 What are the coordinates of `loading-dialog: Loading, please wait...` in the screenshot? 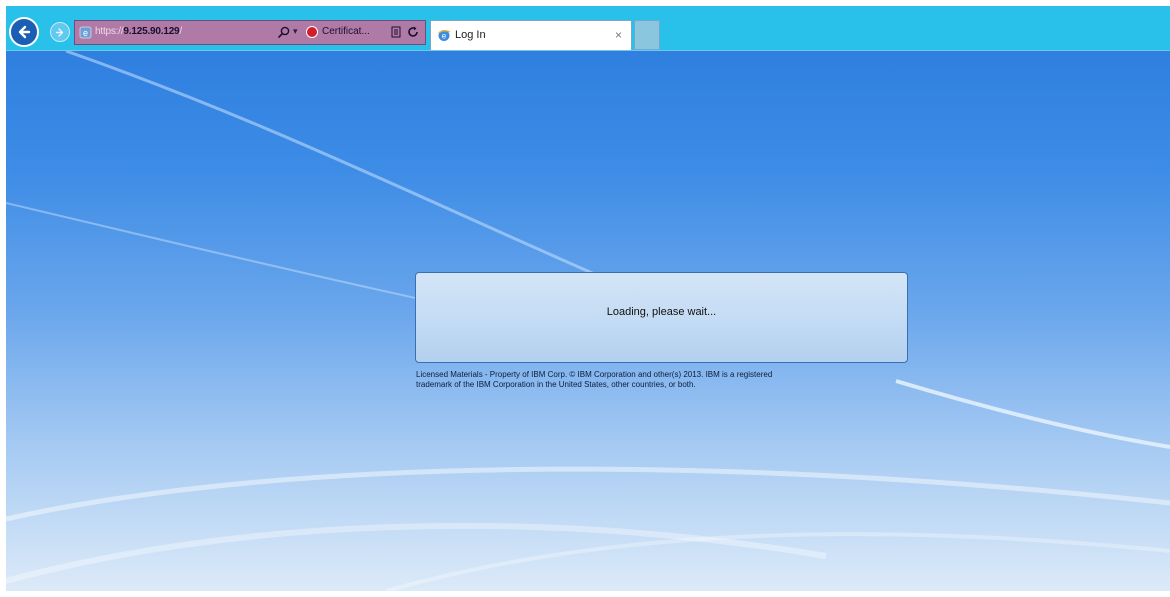 It's located at (661, 317).